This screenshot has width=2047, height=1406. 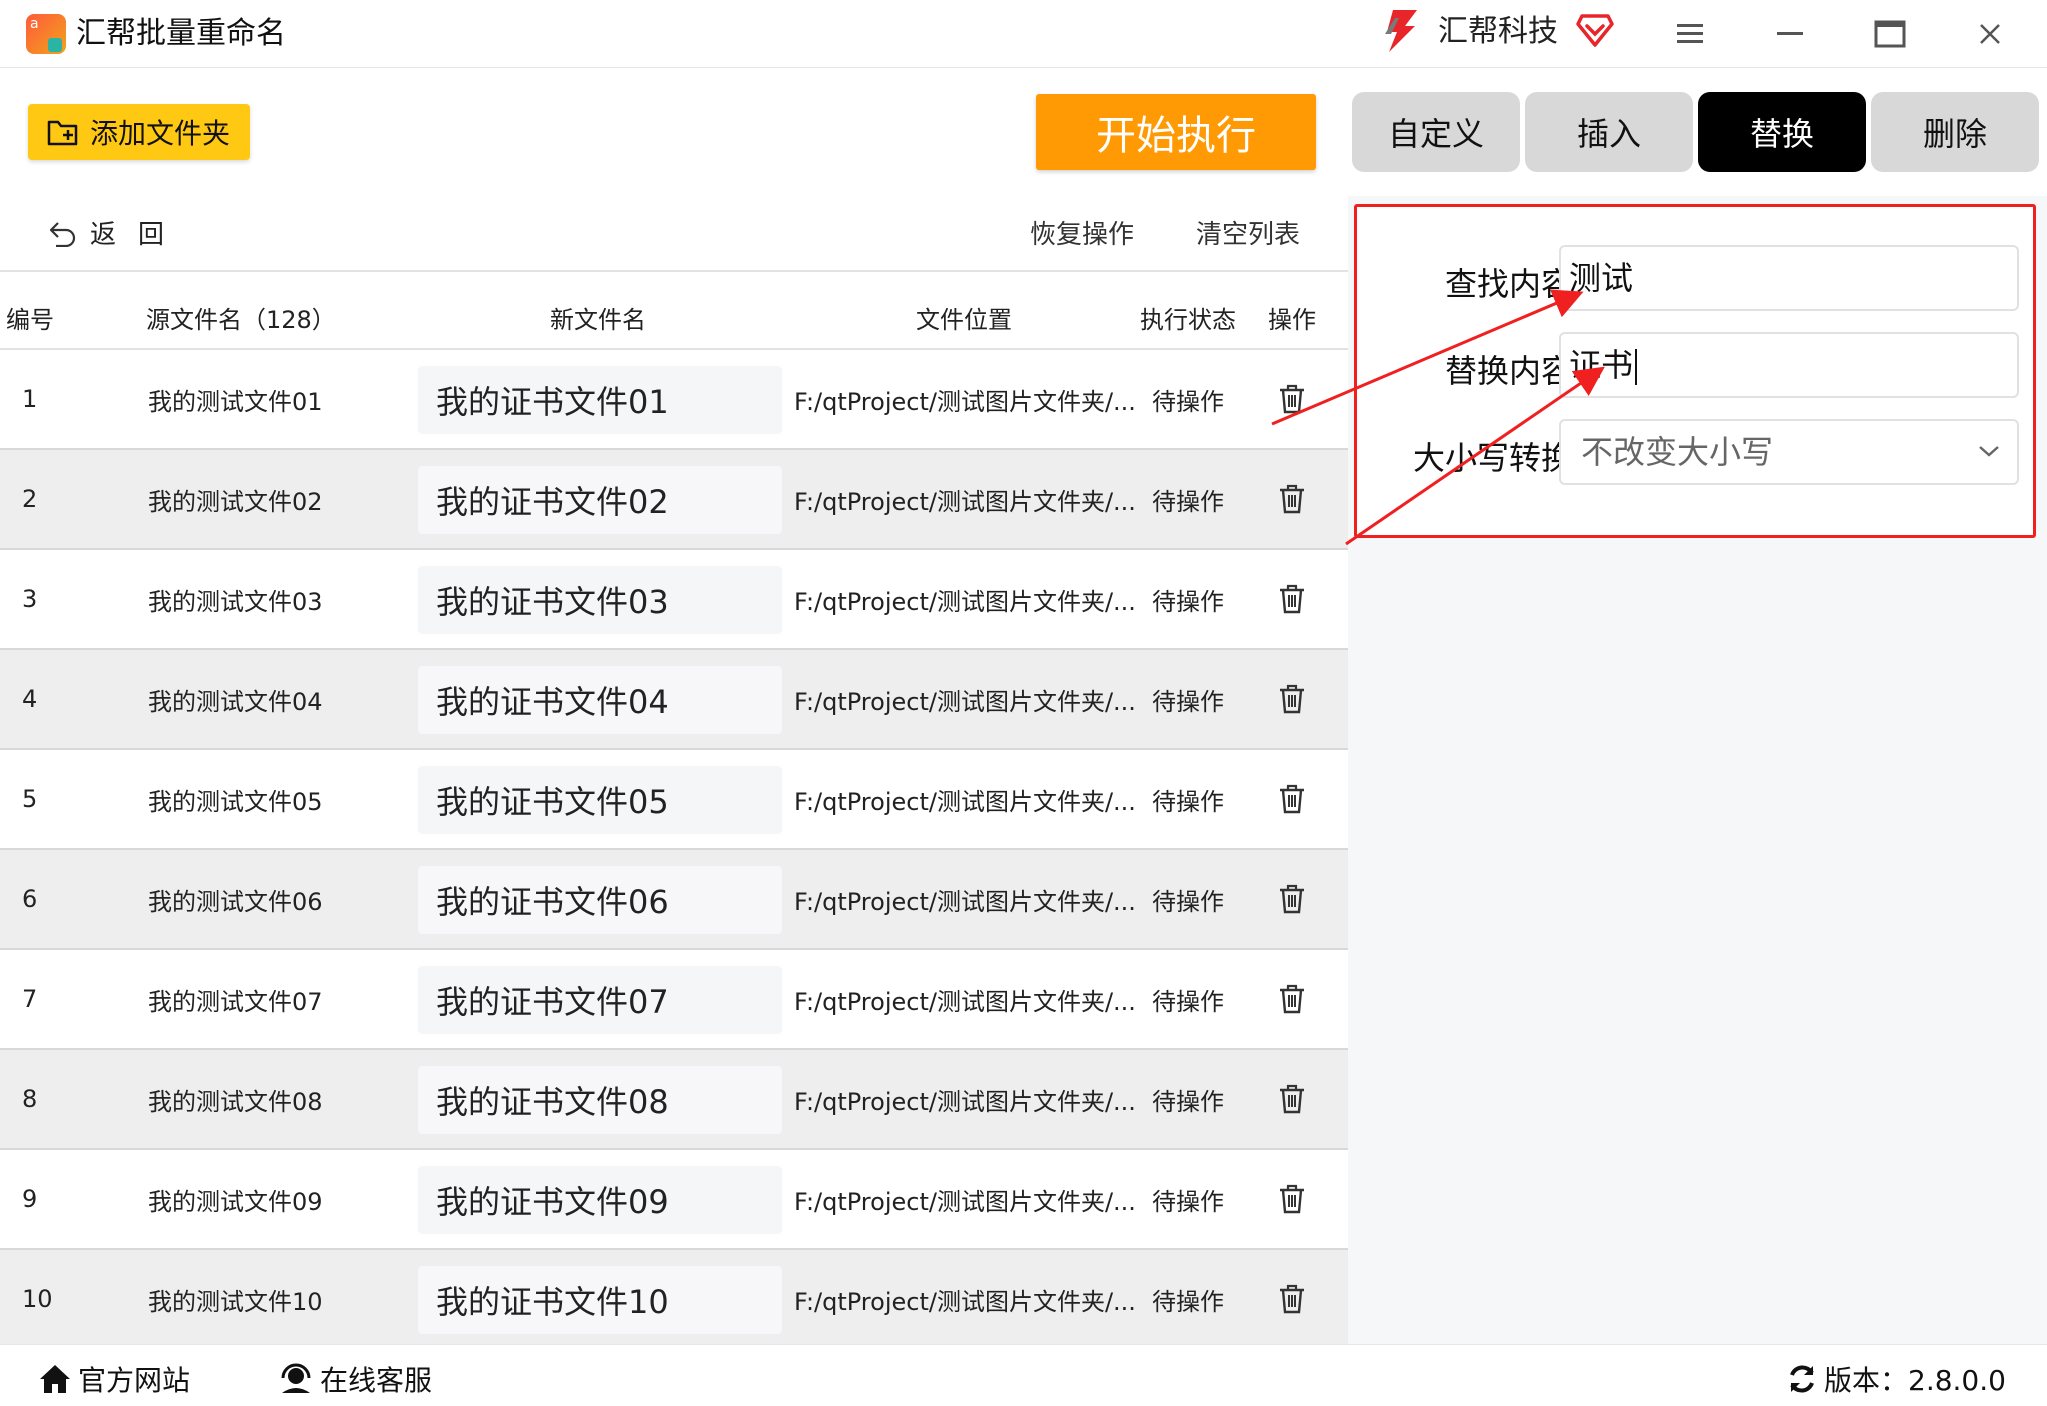 I want to click on find-row: 查找内容 测试, so click(x=1698, y=280).